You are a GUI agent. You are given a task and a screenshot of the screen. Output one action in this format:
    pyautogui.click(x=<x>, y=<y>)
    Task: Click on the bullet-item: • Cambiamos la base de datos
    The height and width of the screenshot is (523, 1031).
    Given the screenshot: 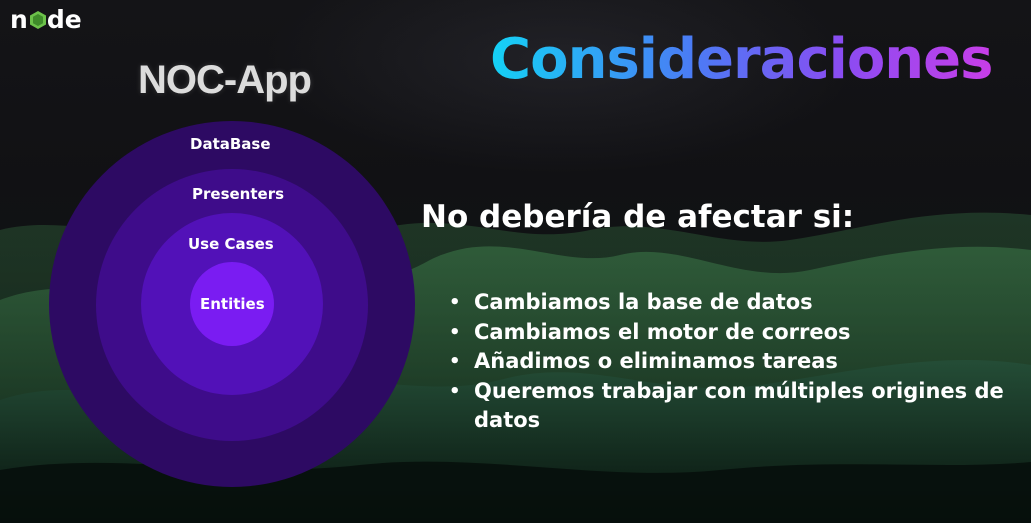 What is the action you would take?
    pyautogui.click(x=732, y=303)
    